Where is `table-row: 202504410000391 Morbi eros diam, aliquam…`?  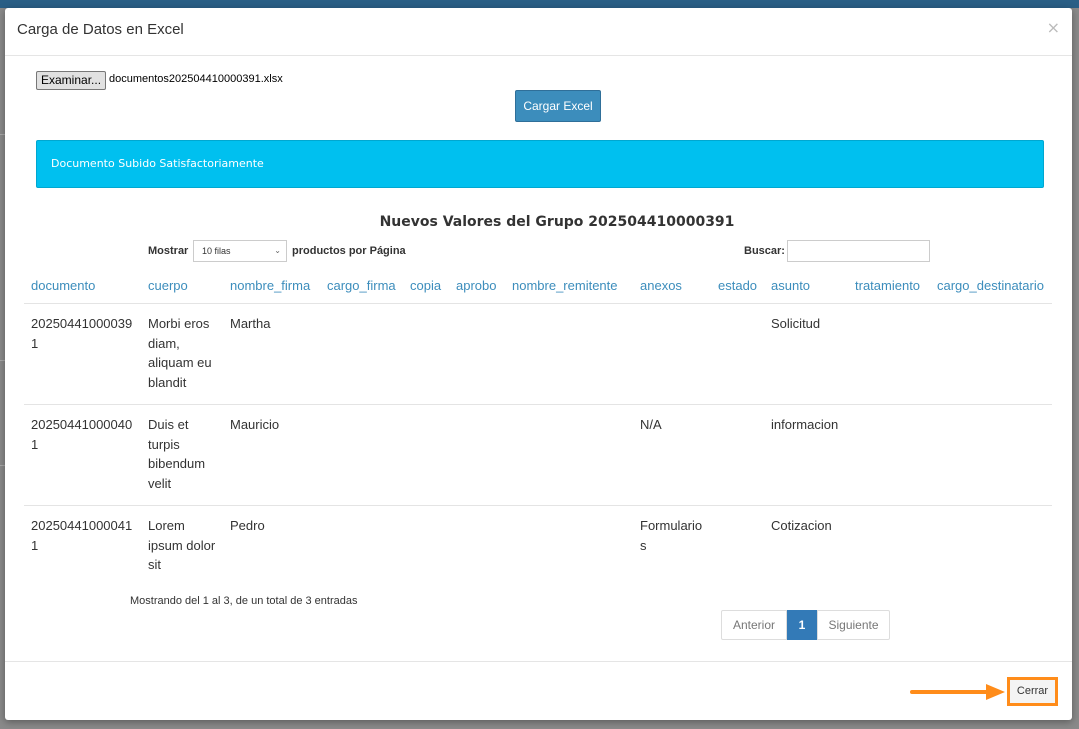
table-row: 202504410000391 Morbi eros diam, aliquam… is located at coordinates (538, 354).